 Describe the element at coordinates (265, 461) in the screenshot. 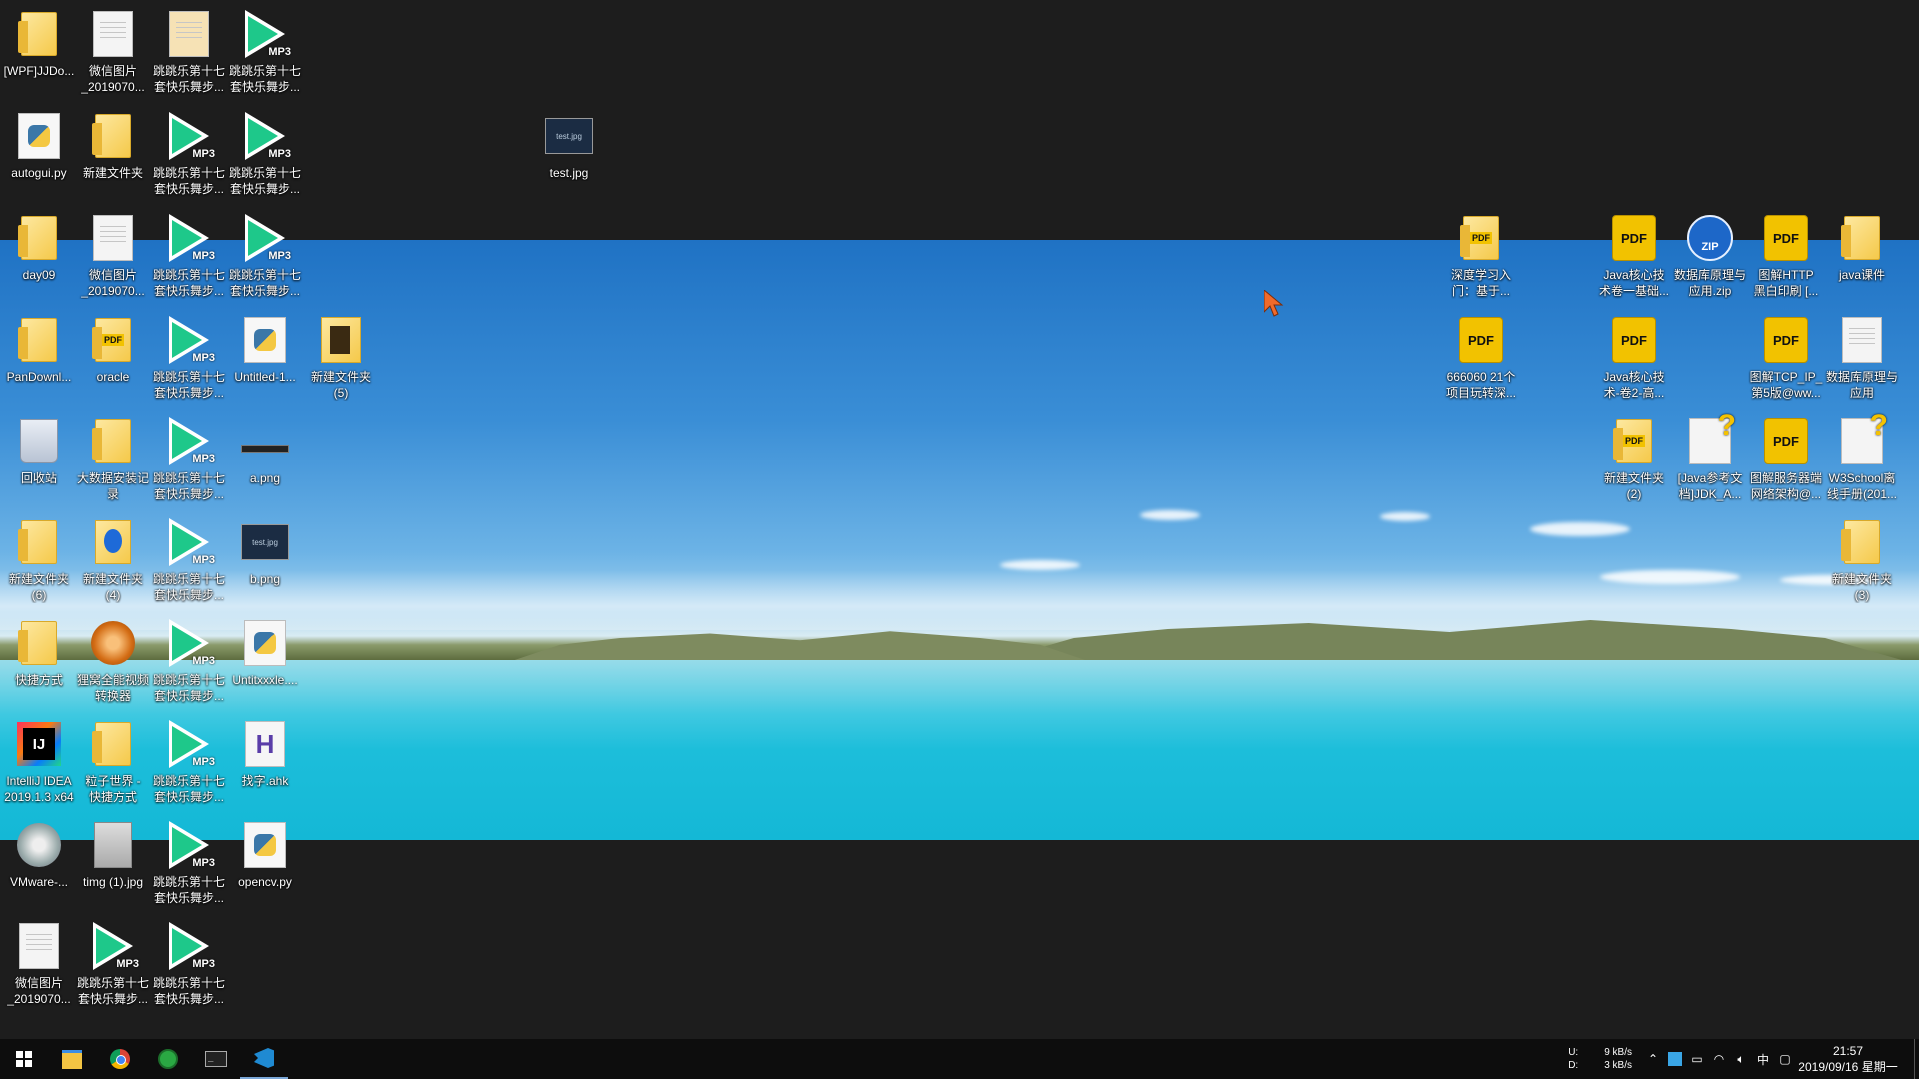

I see `desktop-icon-apng: a.png` at that location.